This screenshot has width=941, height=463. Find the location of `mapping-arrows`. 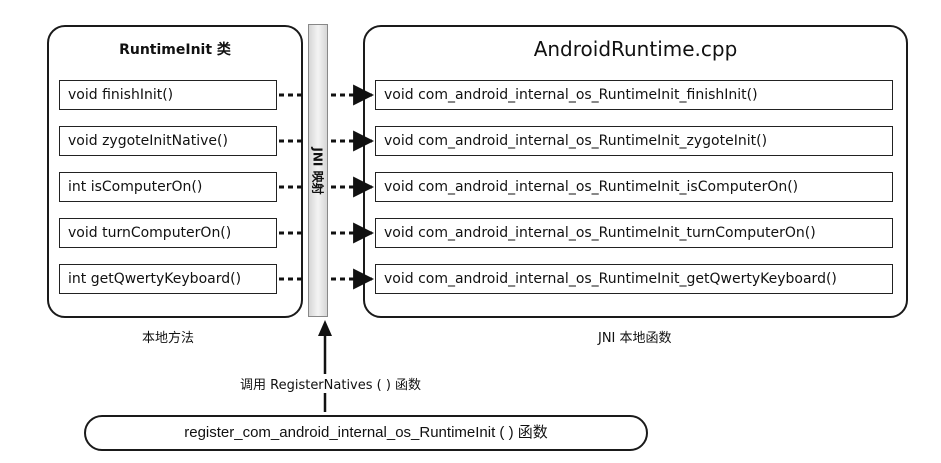

mapping-arrows is located at coordinates (327, 248).